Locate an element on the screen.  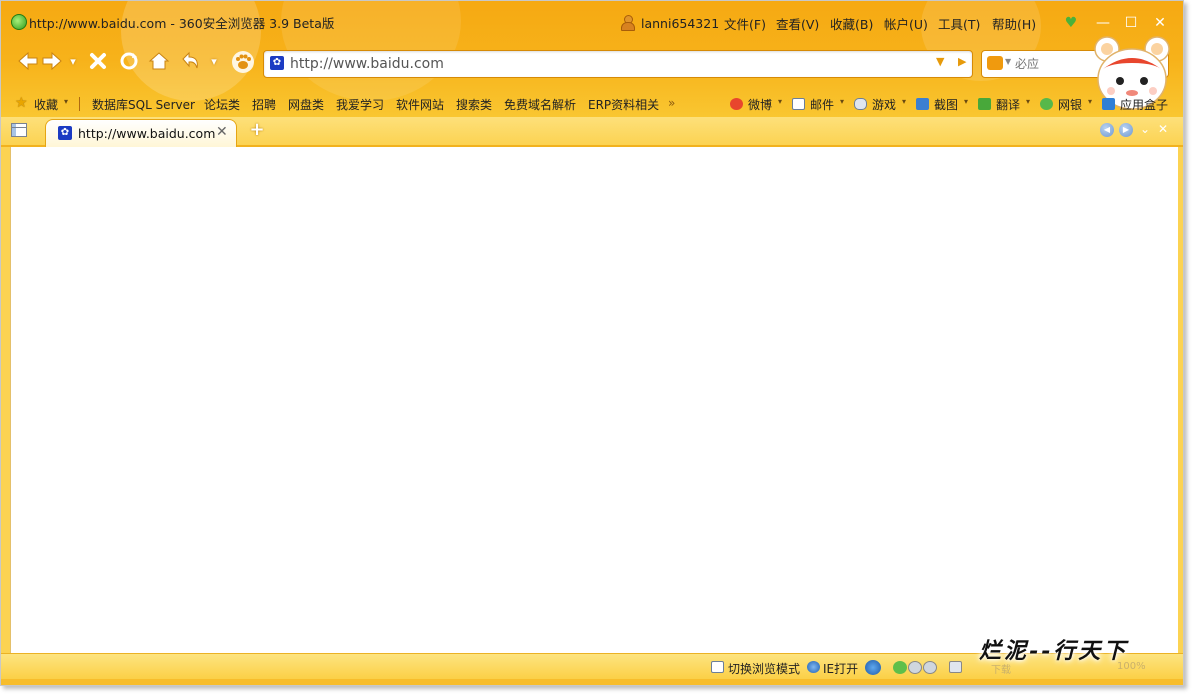
address-bar: ✿ ▼ ▶ is located at coordinates (618, 64).